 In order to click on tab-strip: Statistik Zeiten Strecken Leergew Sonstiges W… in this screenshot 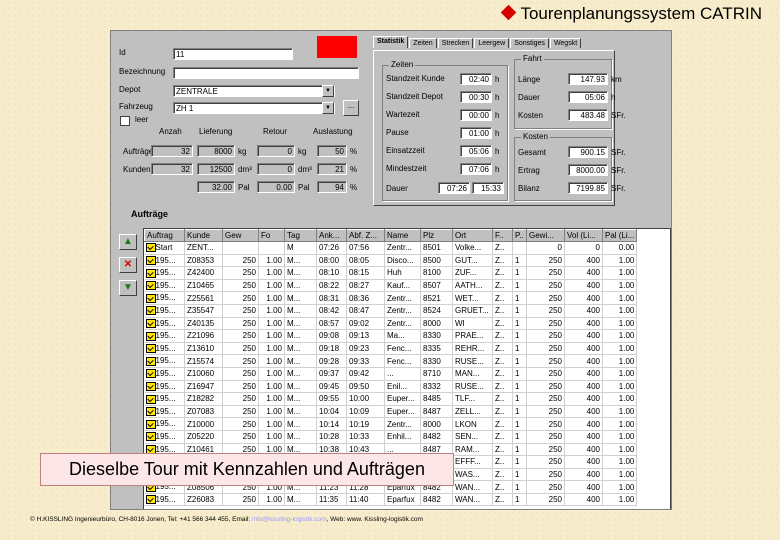, I will do `click(477, 43)`.